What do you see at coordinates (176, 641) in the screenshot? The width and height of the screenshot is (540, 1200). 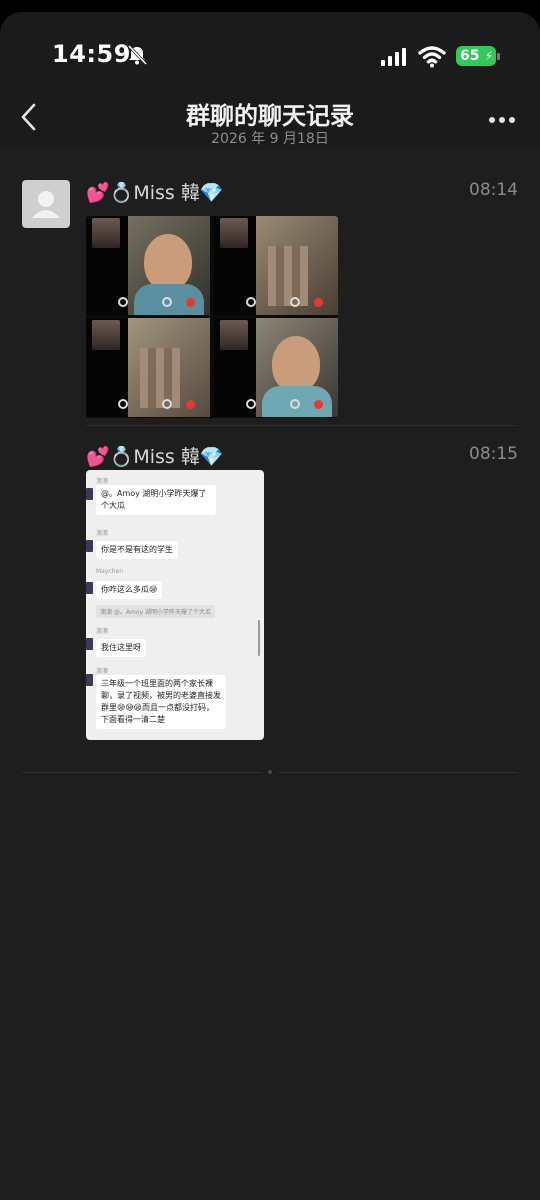 I see `list-item: 澳澳 我住这里呀` at bounding box center [176, 641].